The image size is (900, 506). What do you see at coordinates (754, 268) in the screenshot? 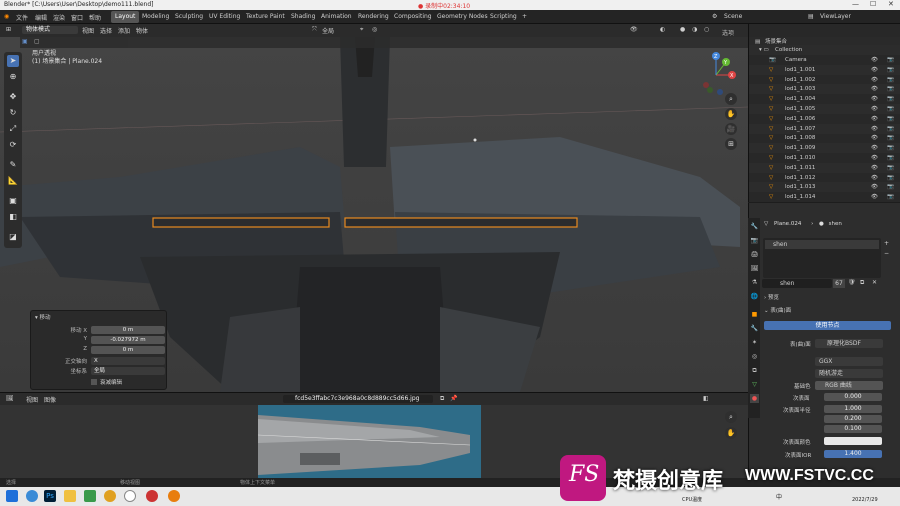
I see `view-layer-tab-icon: 🖼` at bounding box center [754, 268].